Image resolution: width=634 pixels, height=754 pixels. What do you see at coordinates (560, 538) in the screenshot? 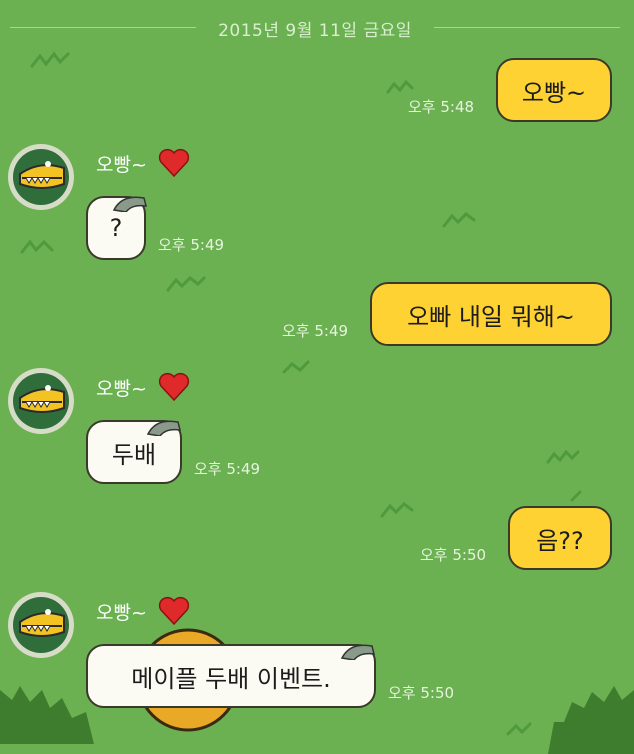
I see `my-message-bubble: 음??` at bounding box center [560, 538].